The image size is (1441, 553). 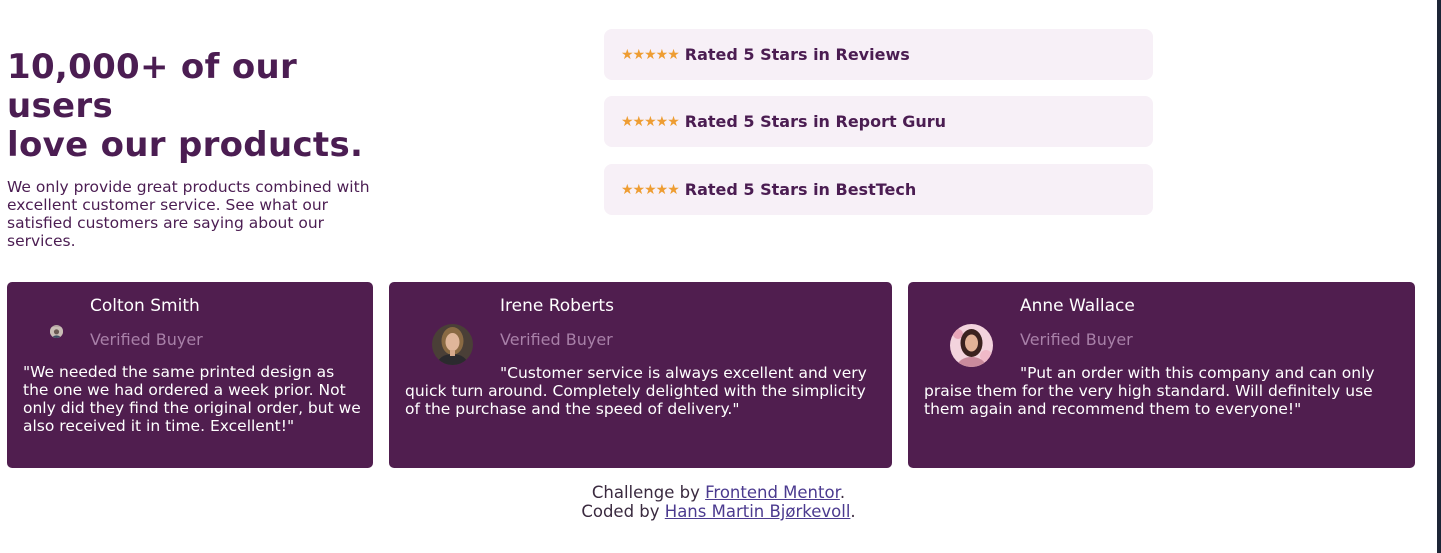 What do you see at coordinates (620, 511) in the screenshot?
I see `coded-prefix: Coded by` at bounding box center [620, 511].